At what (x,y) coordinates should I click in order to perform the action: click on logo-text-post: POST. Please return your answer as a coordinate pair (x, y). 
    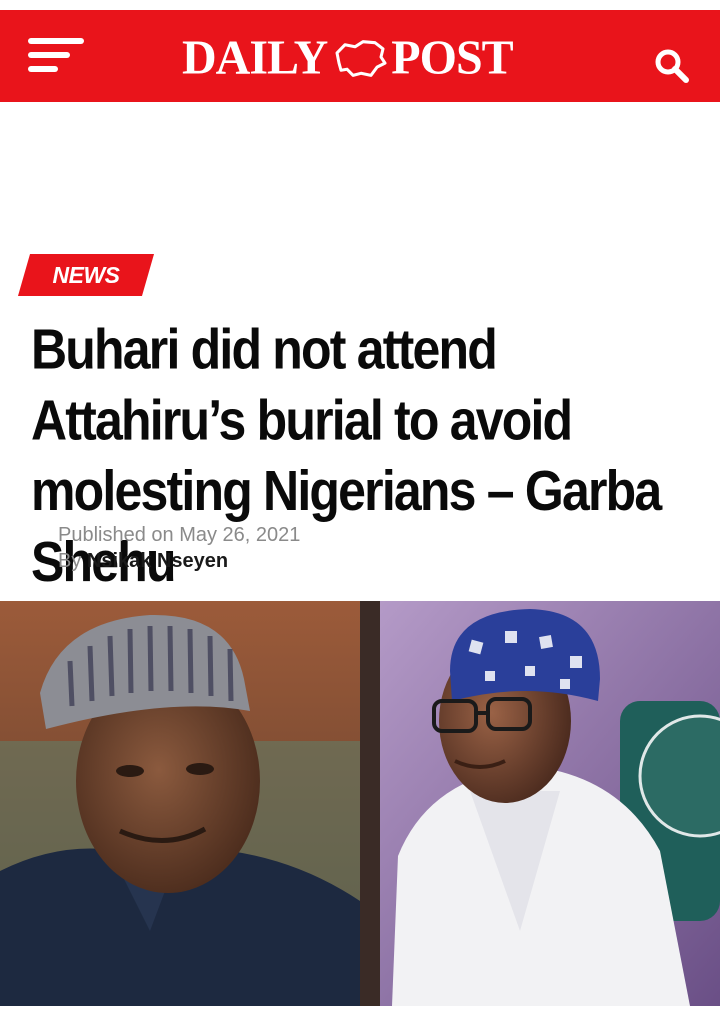
    Looking at the image, I should click on (452, 57).